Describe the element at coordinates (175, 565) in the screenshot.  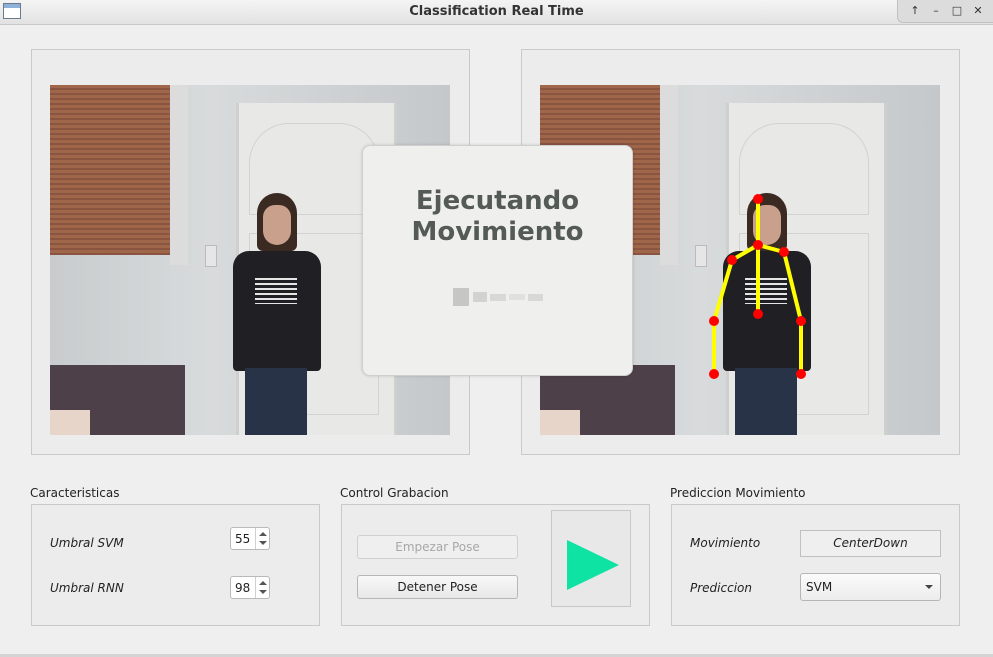
I see `caracteristicas-group: Umbral SVM 55 Umbral RNN 98` at that location.